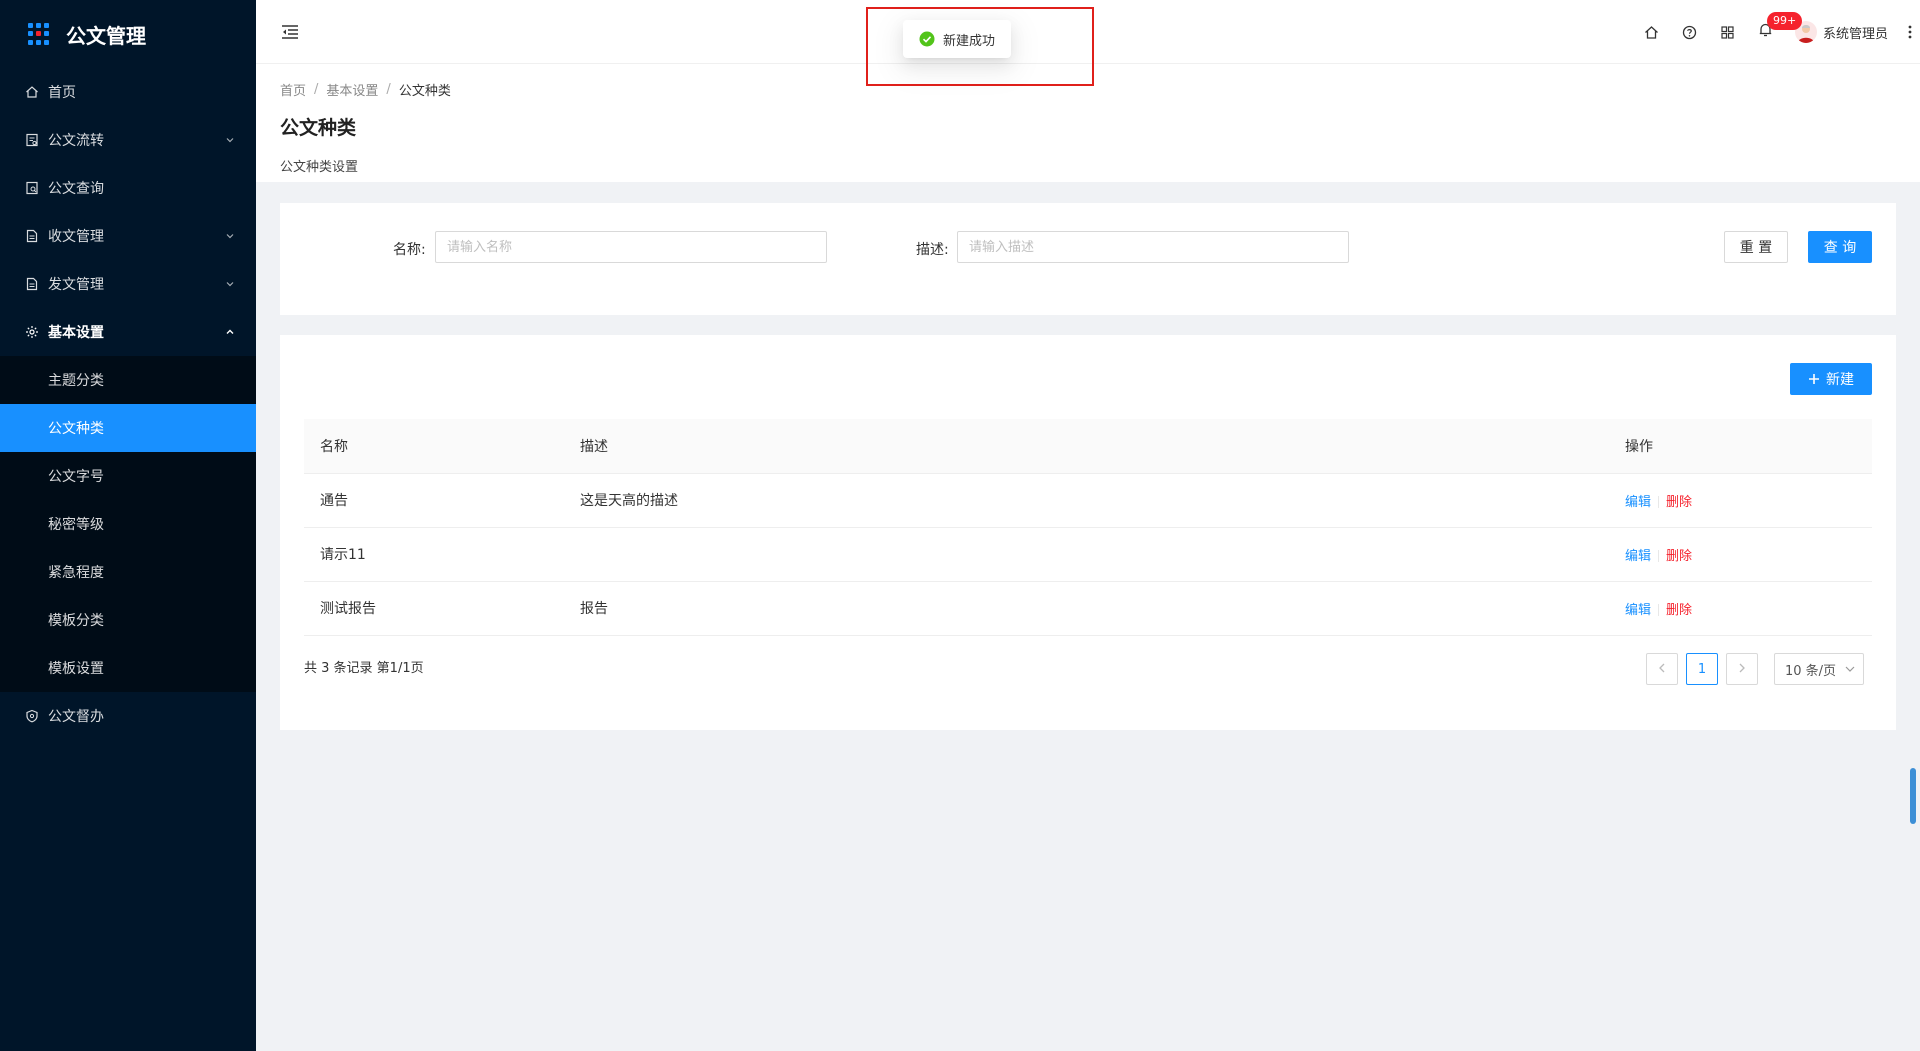 The height and width of the screenshot is (1051, 1920). I want to click on sidebar-item-document-flow: 公文流转, so click(128, 140).